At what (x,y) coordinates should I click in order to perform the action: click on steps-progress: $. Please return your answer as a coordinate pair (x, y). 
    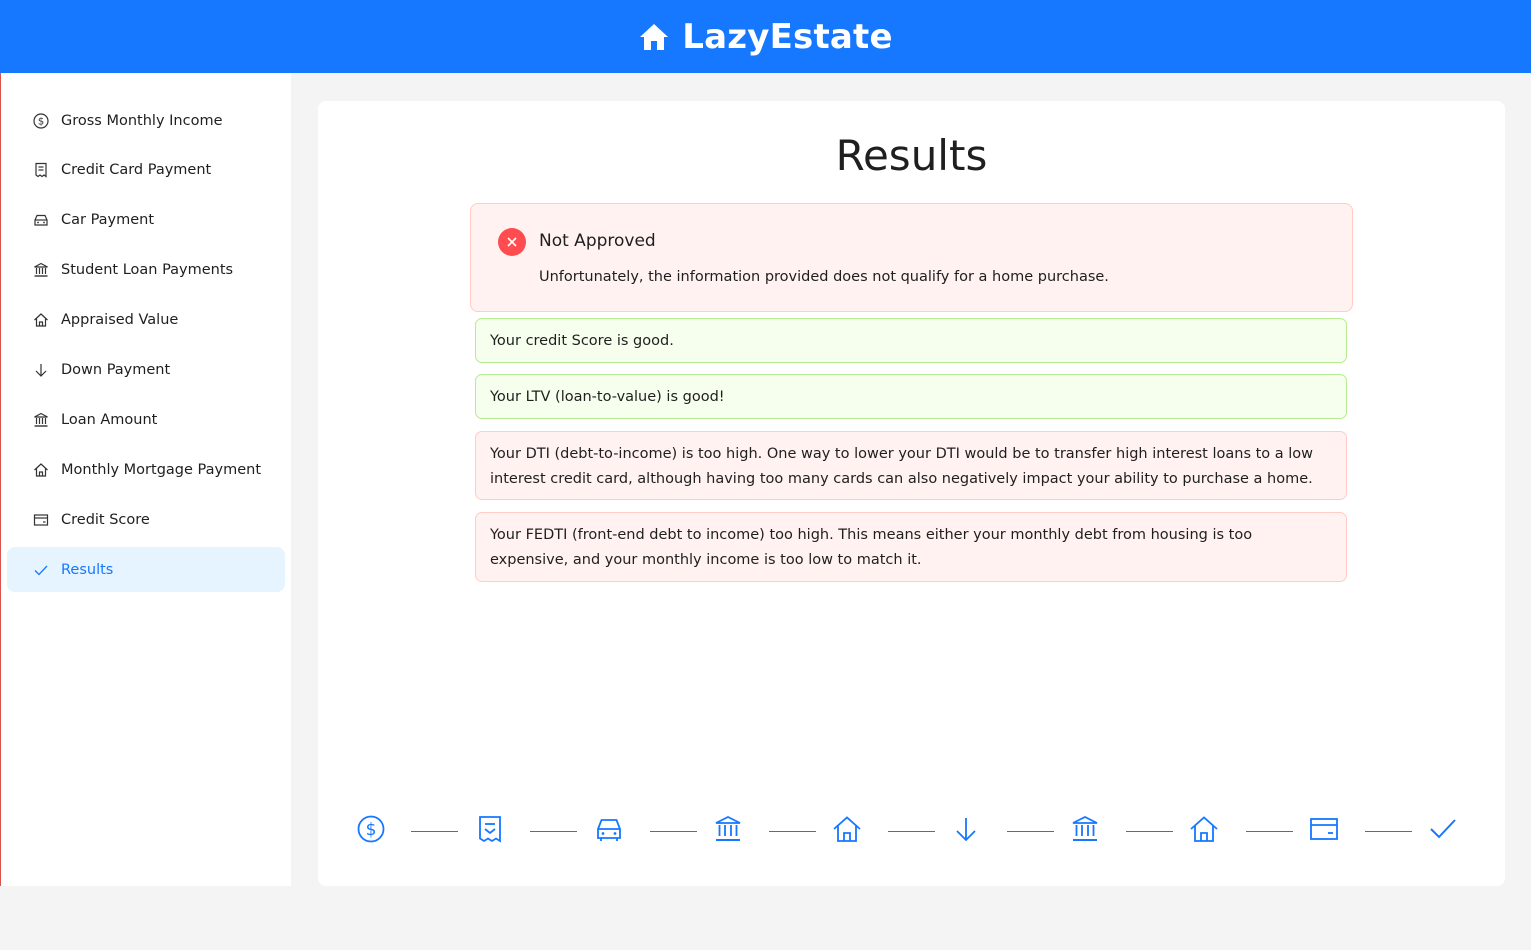
    Looking at the image, I should click on (911, 831).